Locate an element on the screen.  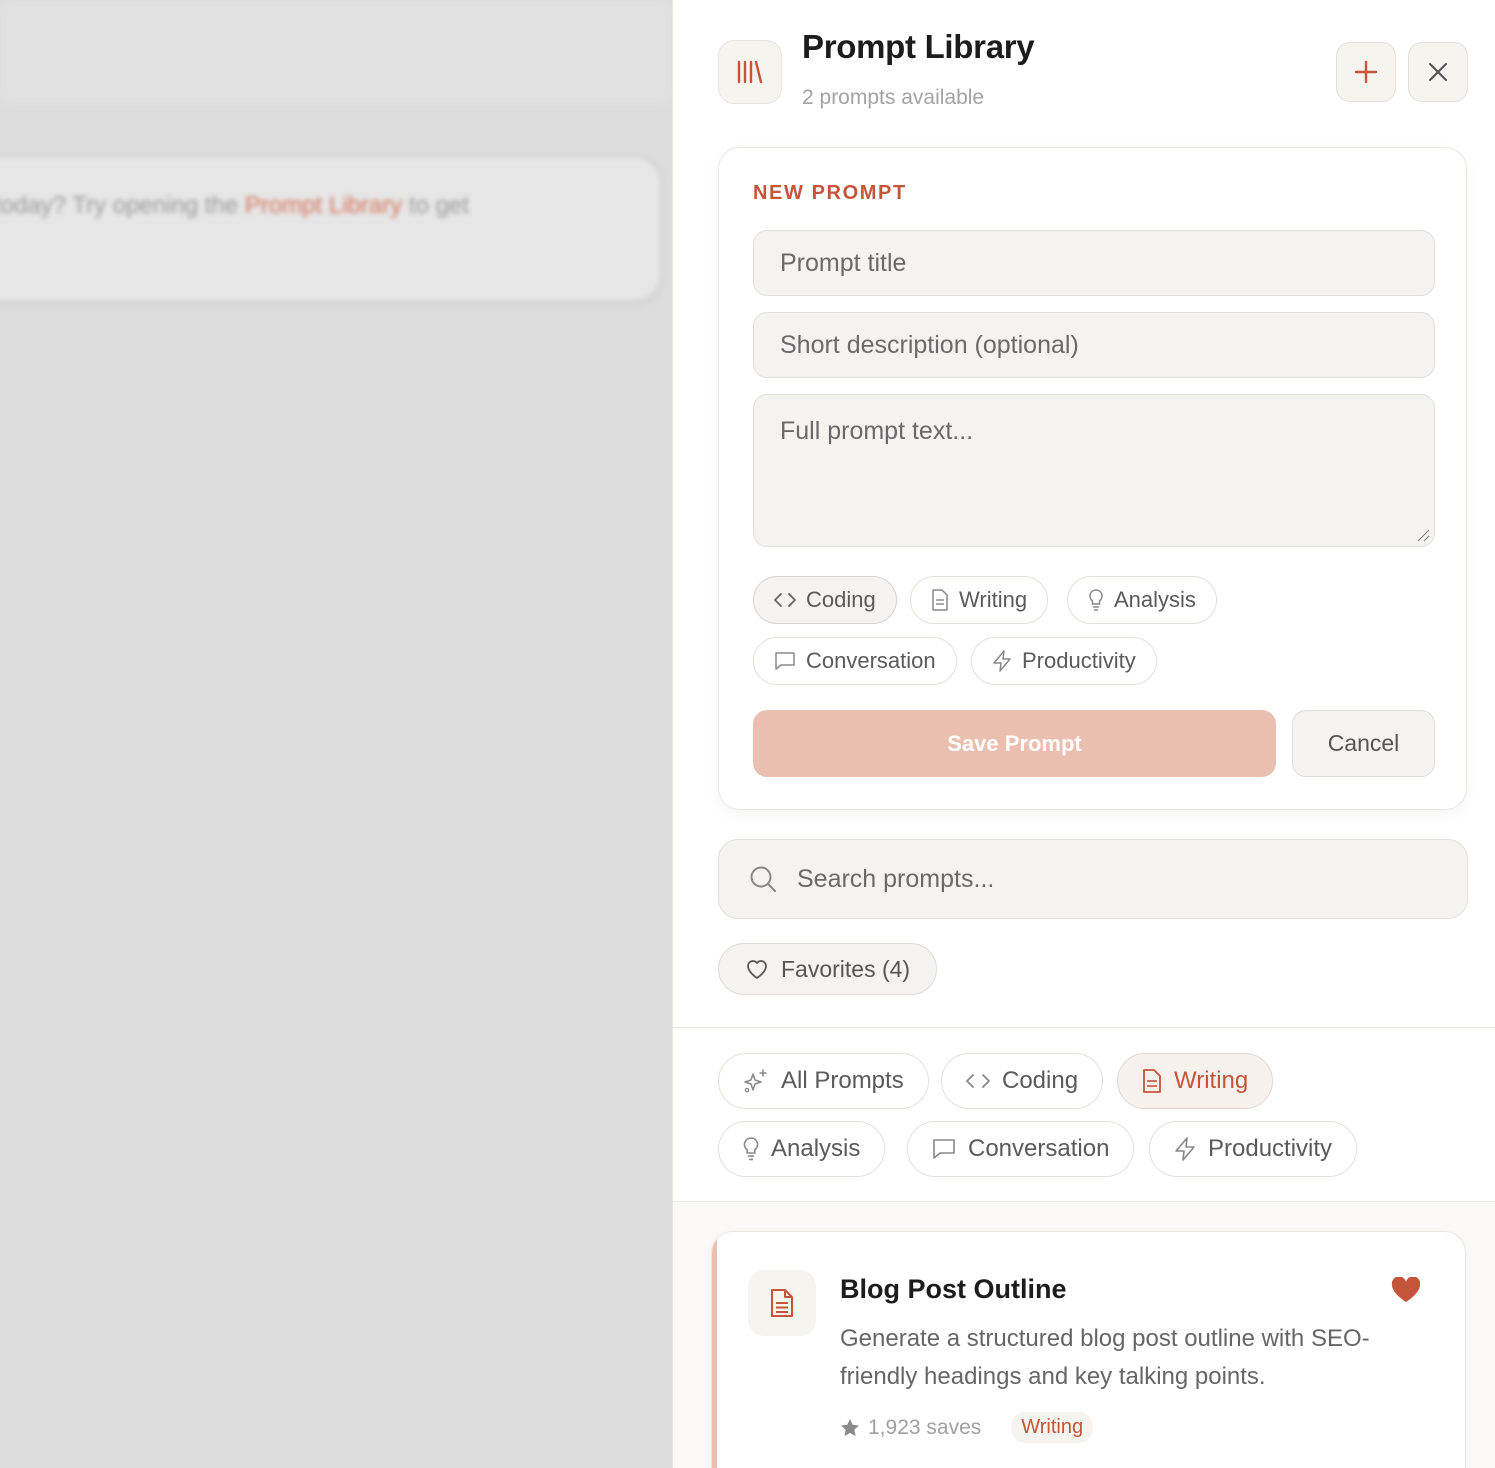
category-chip-coding: Coding is located at coordinates (825, 600).